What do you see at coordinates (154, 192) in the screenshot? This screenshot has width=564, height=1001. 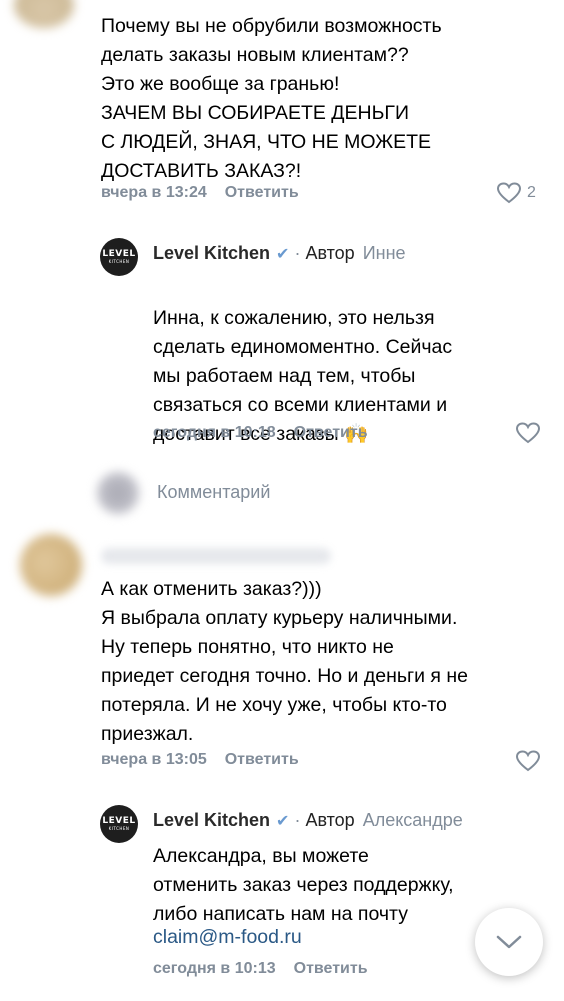 I see `comment-time: вчера в 13:24` at bounding box center [154, 192].